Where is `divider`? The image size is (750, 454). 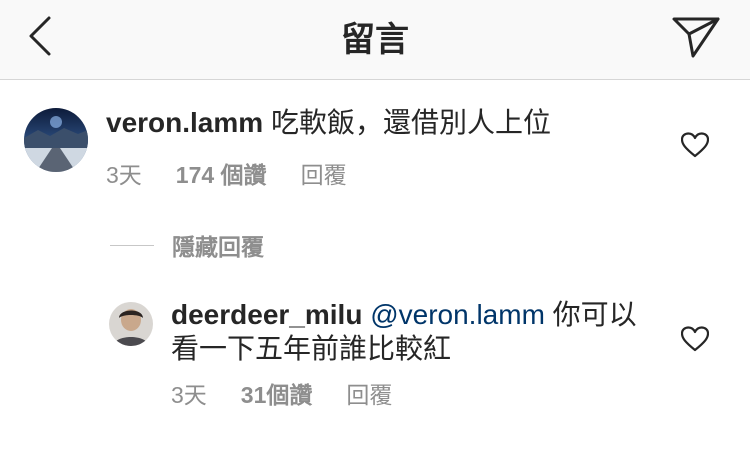
divider is located at coordinates (132, 245).